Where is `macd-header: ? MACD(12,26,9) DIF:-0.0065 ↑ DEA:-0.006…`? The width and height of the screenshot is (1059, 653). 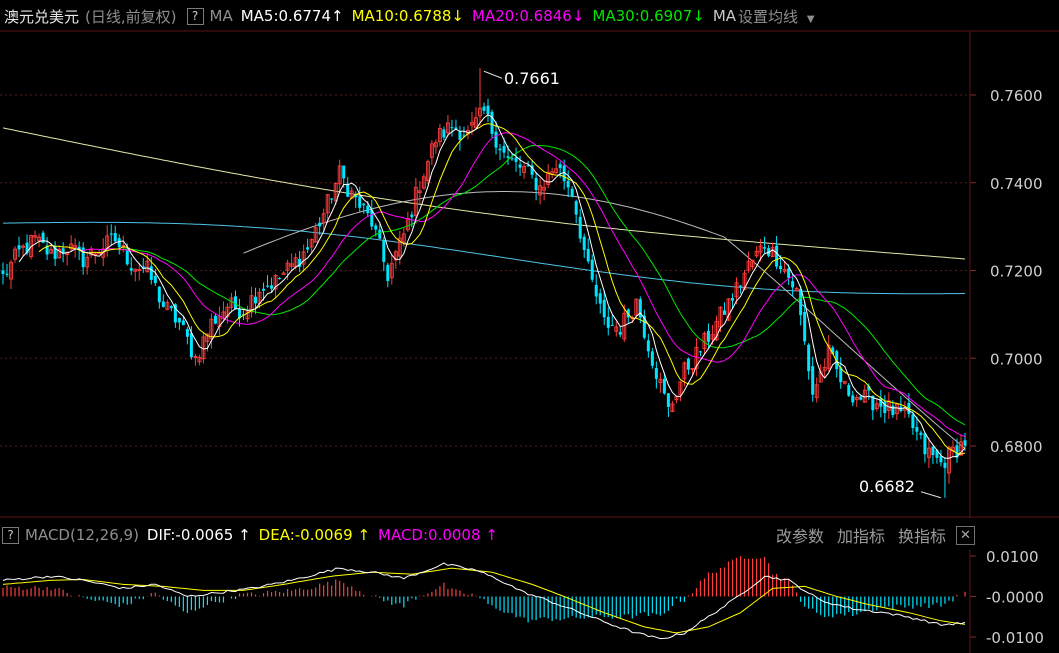 macd-header: ? MACD(12,26,9) DIF:-0.0065 ↑ DEA:-0.006… is located at coordinates (487, 535).